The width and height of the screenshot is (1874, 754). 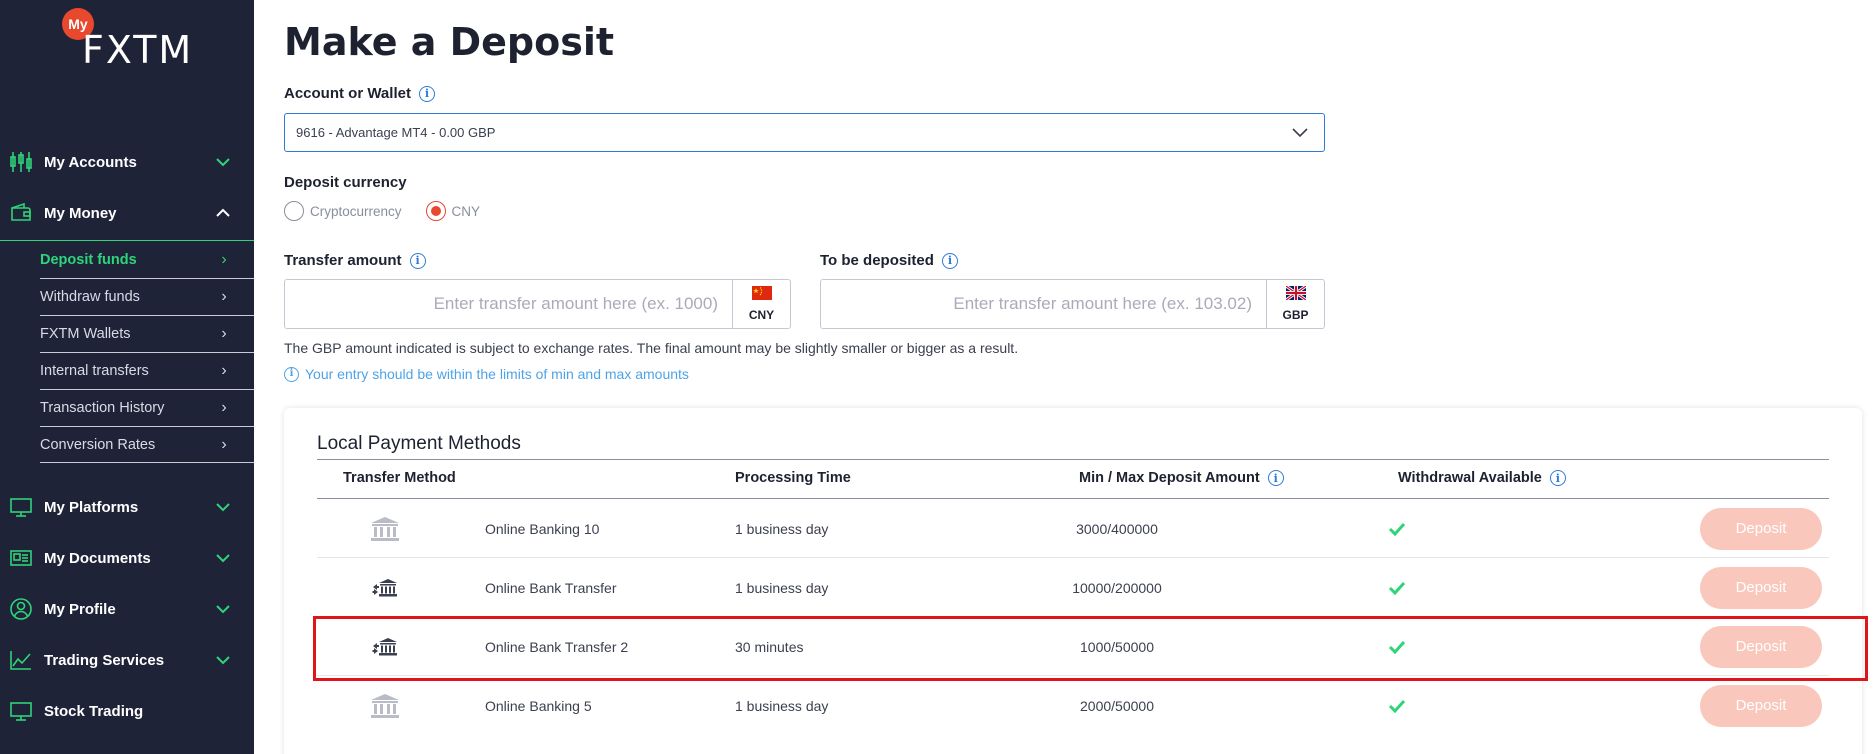 I want to click on transfer-amount-input, so click(x=508, y=304).